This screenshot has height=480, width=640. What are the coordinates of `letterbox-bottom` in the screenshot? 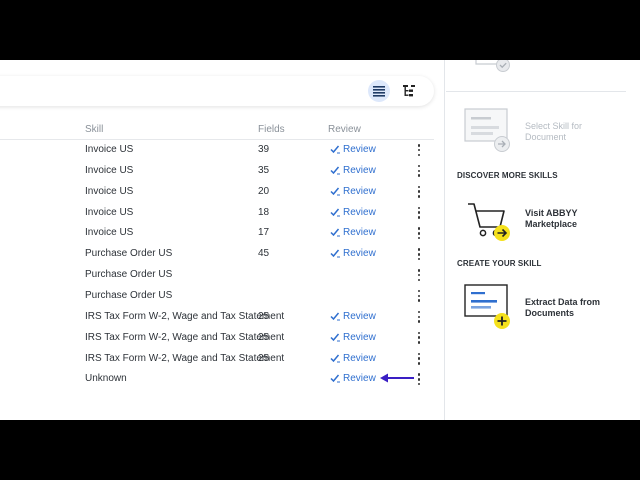 It's located at (320, 450).